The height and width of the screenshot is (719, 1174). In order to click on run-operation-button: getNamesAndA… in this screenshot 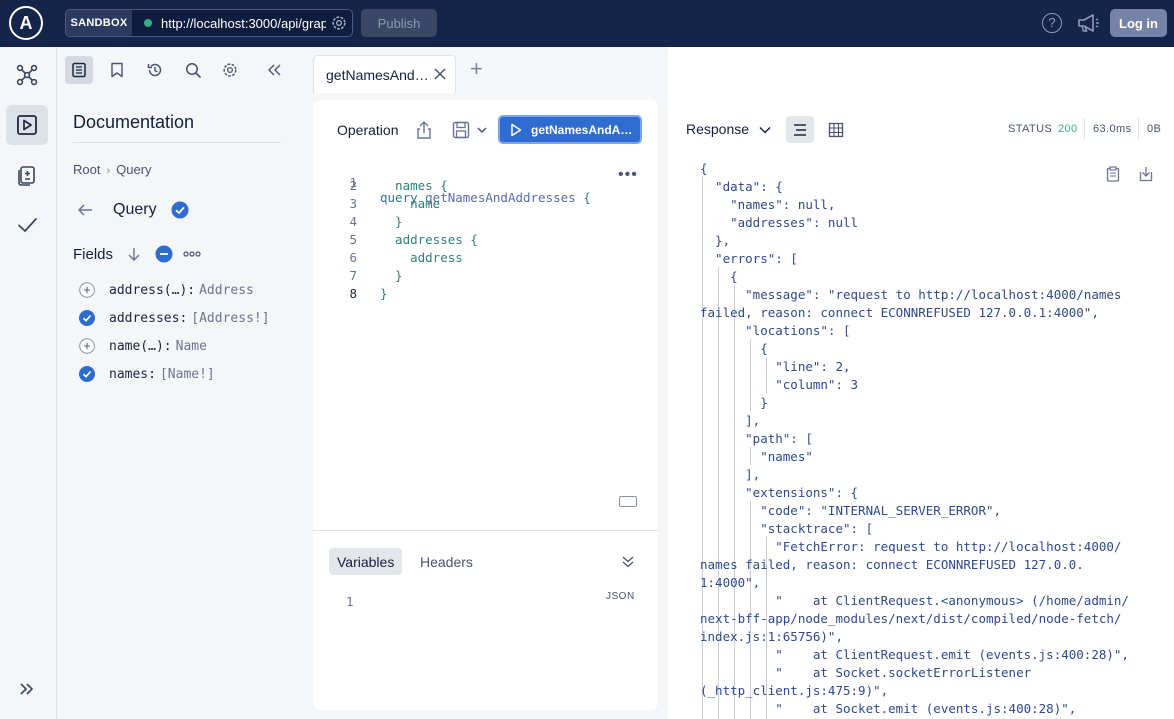, I will do `click(570, 129)`.